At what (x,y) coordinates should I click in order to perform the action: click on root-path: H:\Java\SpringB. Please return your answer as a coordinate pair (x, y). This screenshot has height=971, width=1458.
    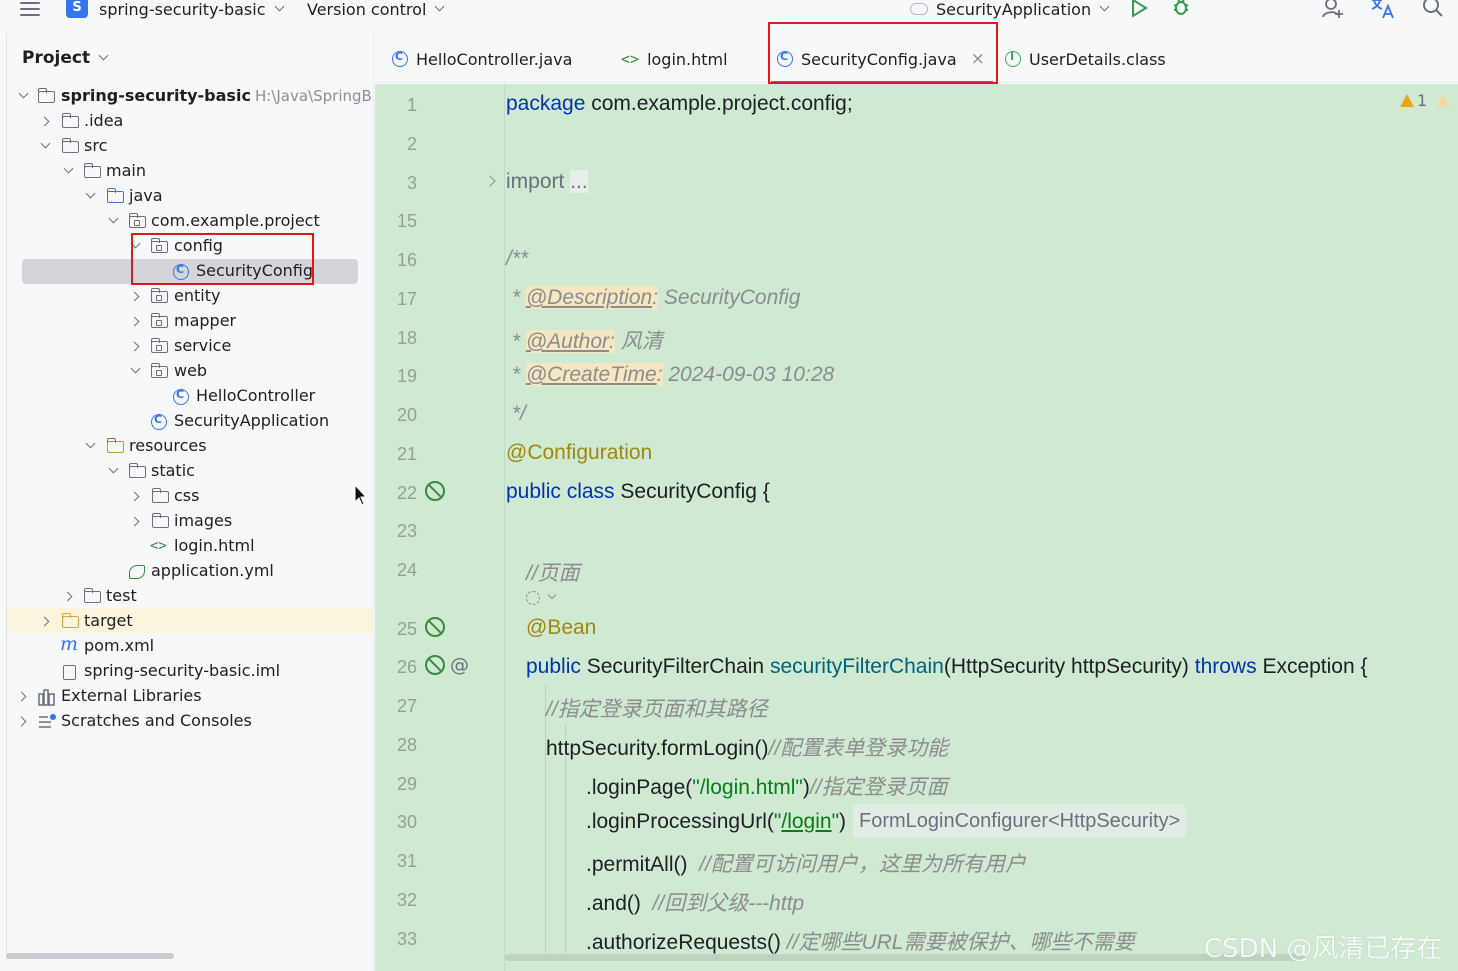
    Looking at the image, I should click on (313, 96).